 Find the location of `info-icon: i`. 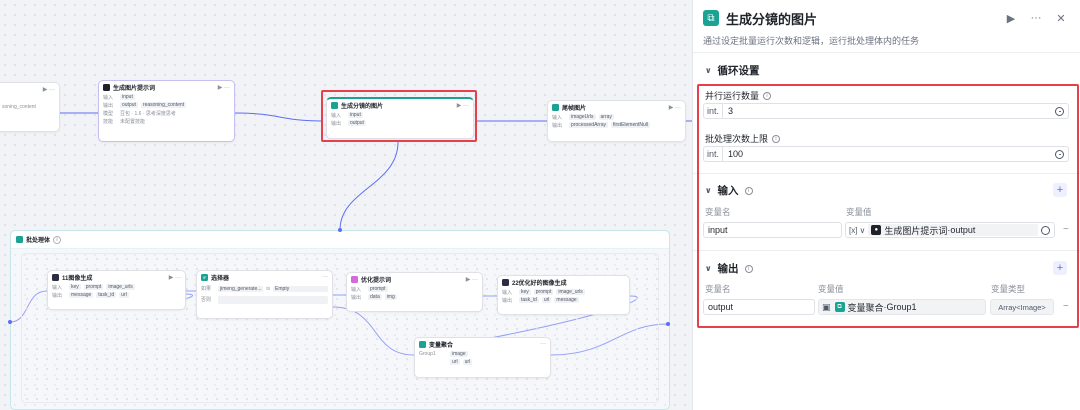

info-icon: i is located at coordinates (57, 239).